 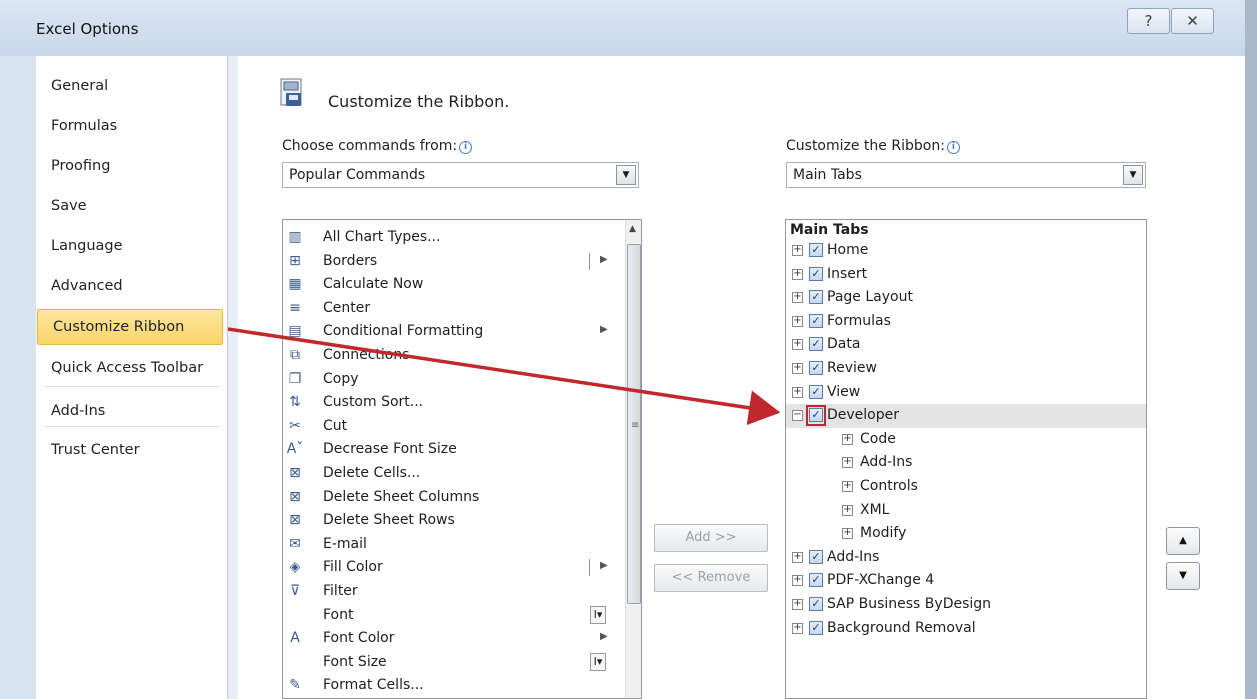 I want to click on command-list-item: ⊠ Delete Sheet Columns, so click(x=453, y=497).